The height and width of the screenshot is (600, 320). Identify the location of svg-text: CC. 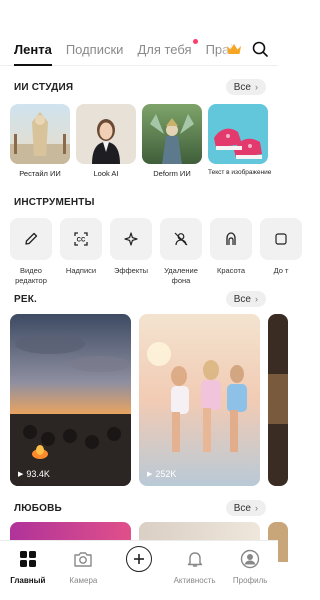
(81, 241).